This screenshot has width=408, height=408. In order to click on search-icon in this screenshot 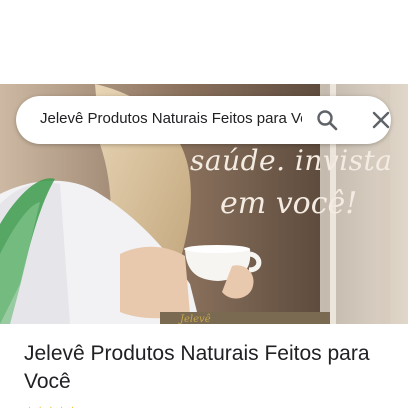, I will do `click(327, 120)`.